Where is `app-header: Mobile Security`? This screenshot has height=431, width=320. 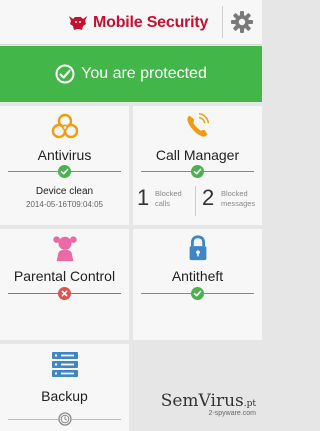 app-header: Mobile Security is located at coordinates (131, 22).